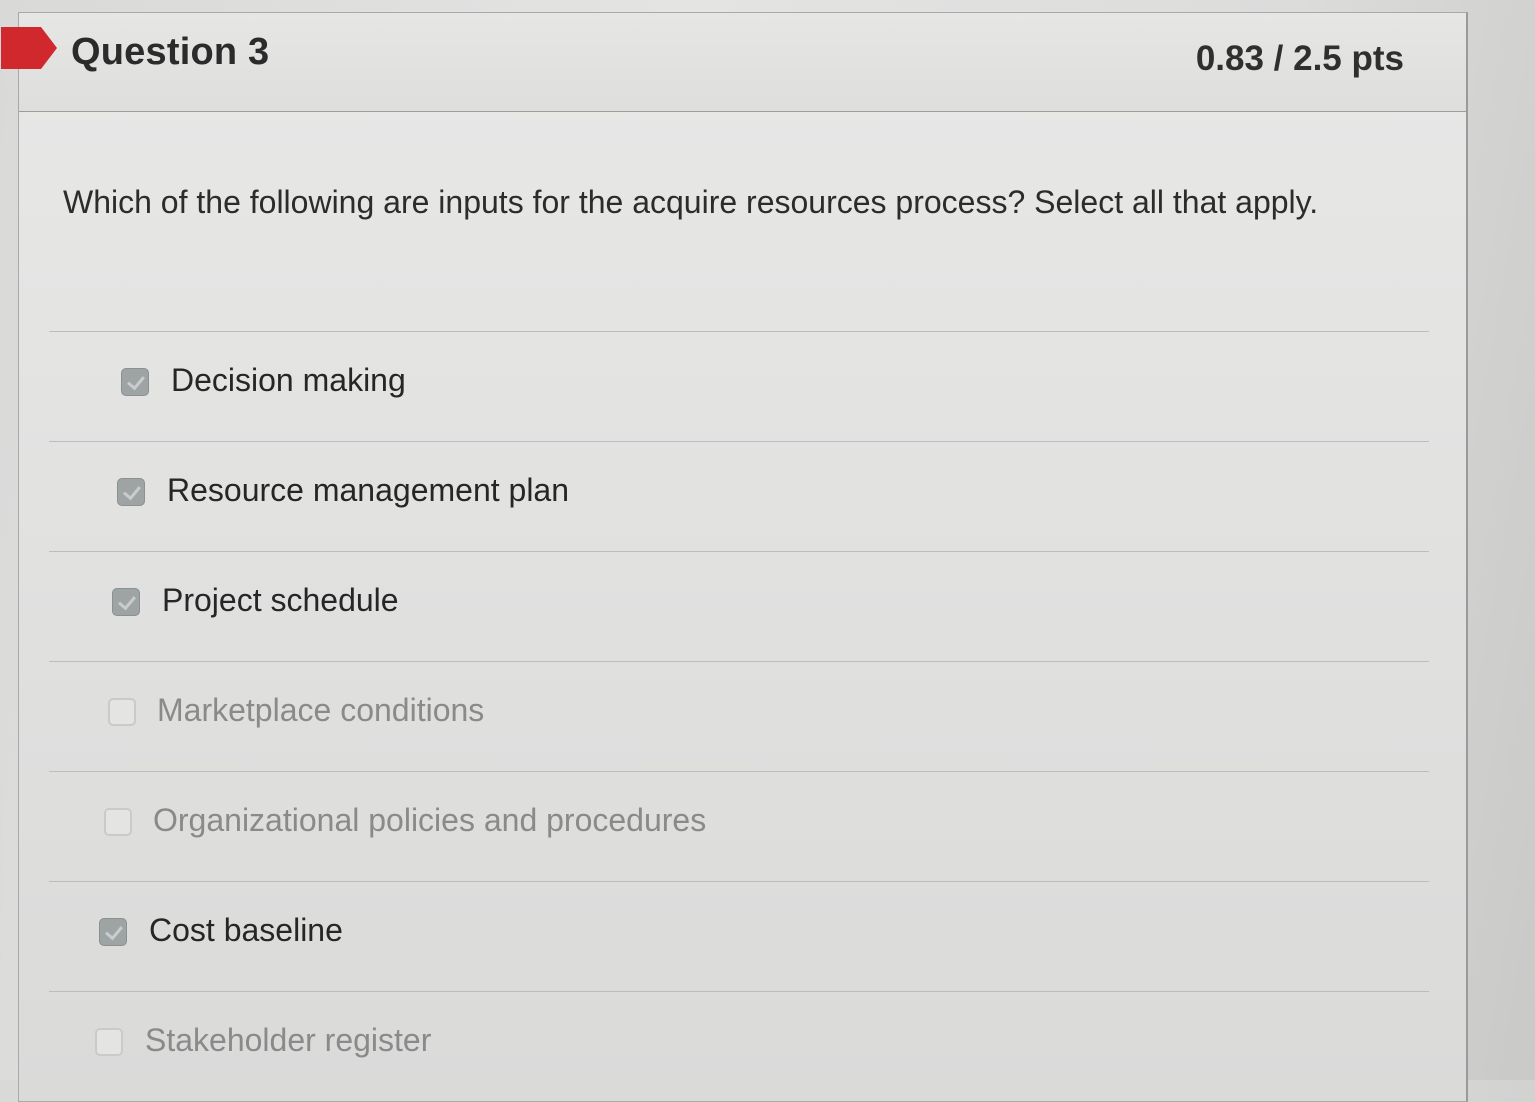  I want to click on answer-option: Marketplace conditions, so click(739, 716).